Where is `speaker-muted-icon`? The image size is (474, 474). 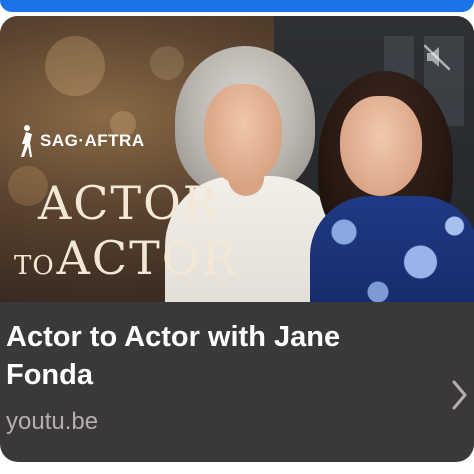
speaker-muted-icon is located at coordinates (437, 57).